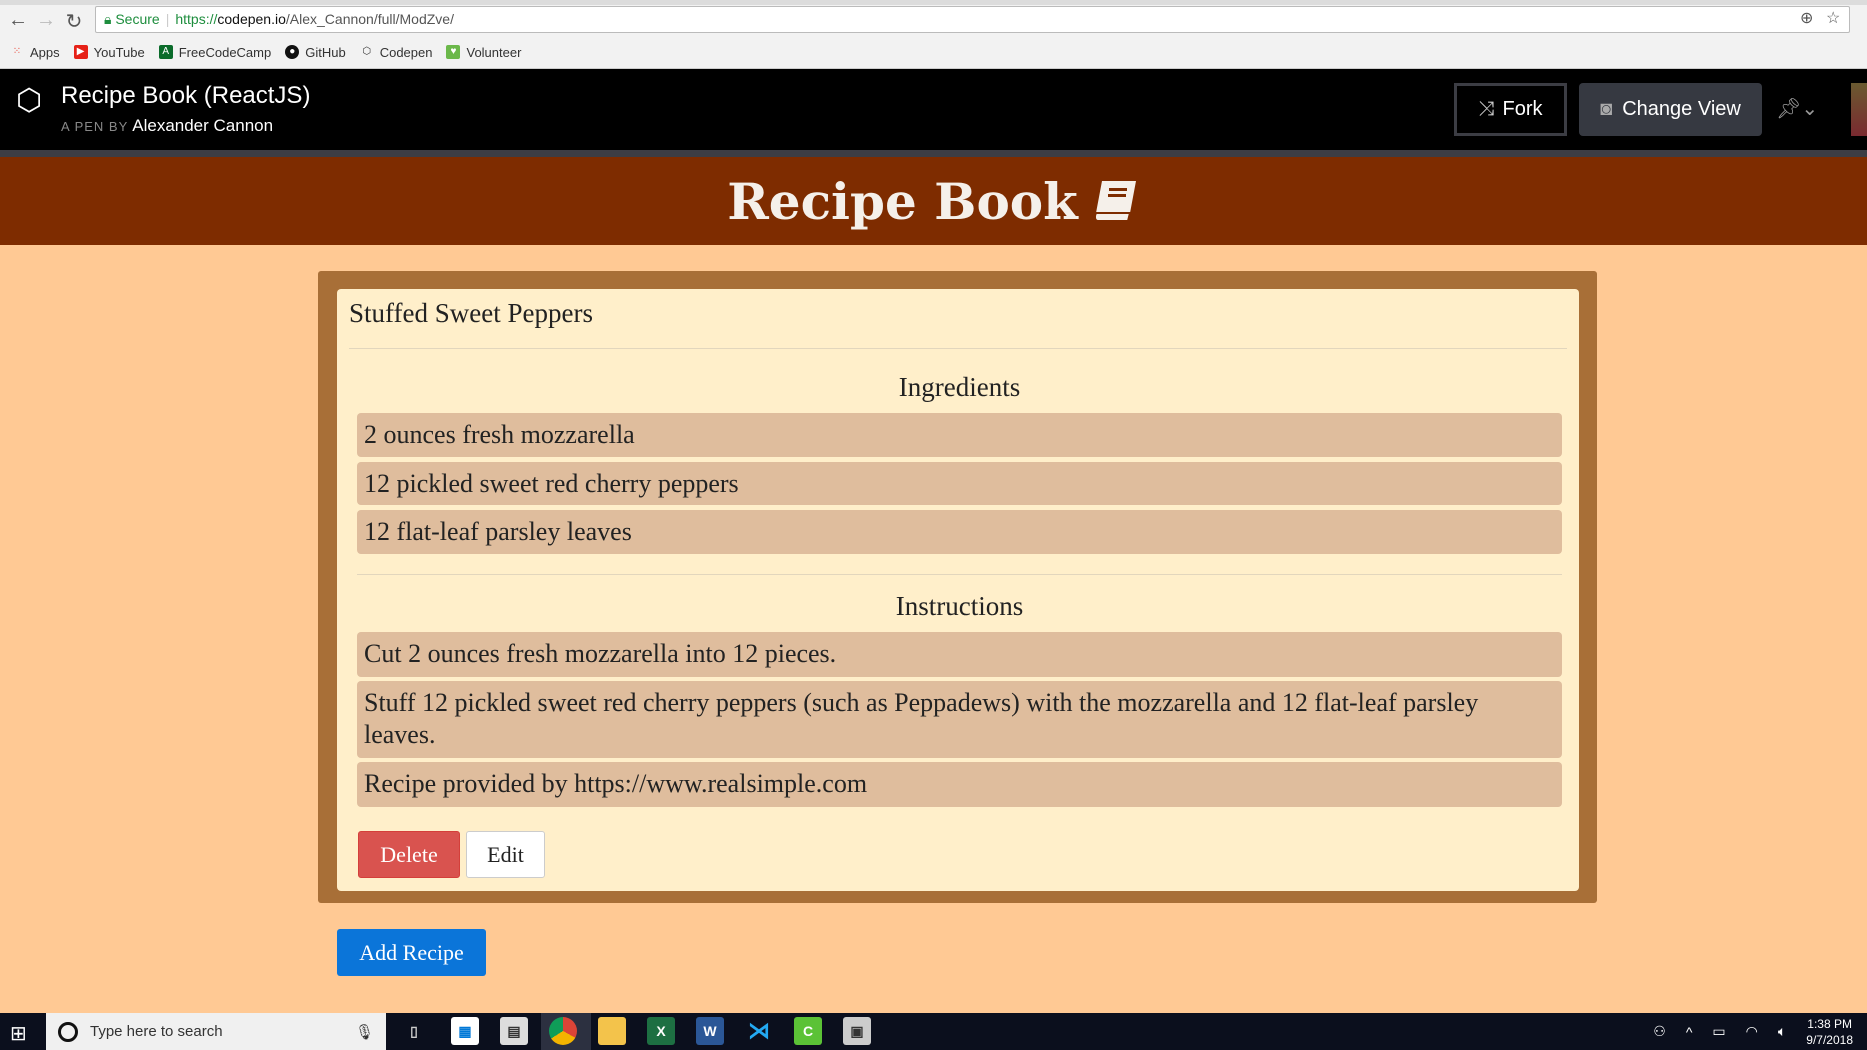  Describe the element at coordinates (959, 606) in the screenshot. I see `instructions-heading: Instructions` at that location.